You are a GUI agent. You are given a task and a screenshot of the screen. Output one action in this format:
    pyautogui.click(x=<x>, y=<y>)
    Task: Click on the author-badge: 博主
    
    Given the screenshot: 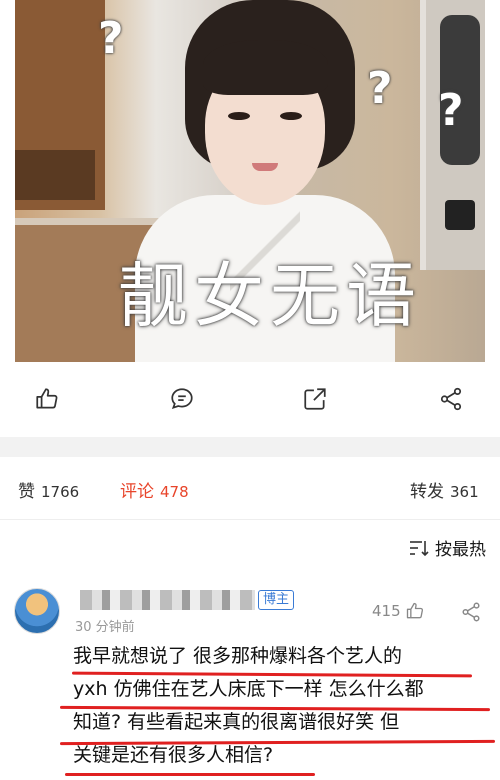 What is the action you would take?
    pyautogui.click(x=276, y=600)
    